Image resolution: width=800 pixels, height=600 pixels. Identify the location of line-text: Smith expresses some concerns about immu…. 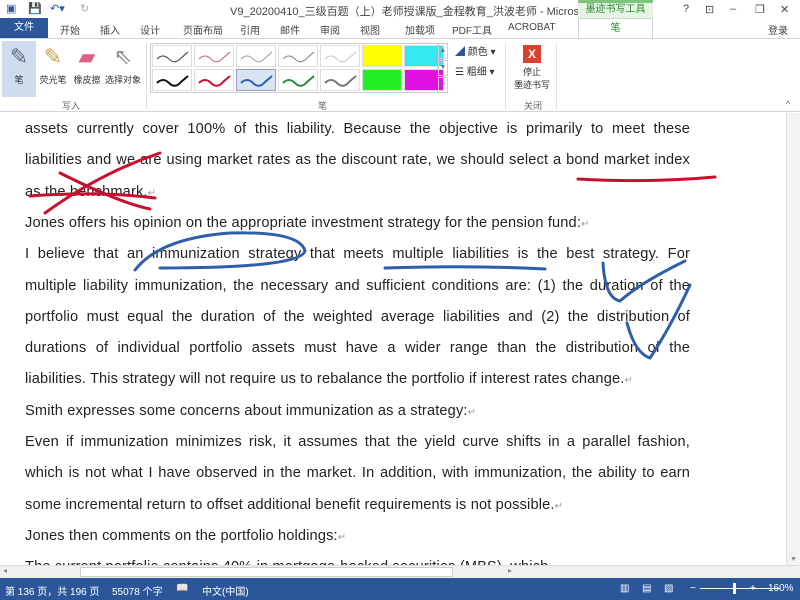
(246, 410).